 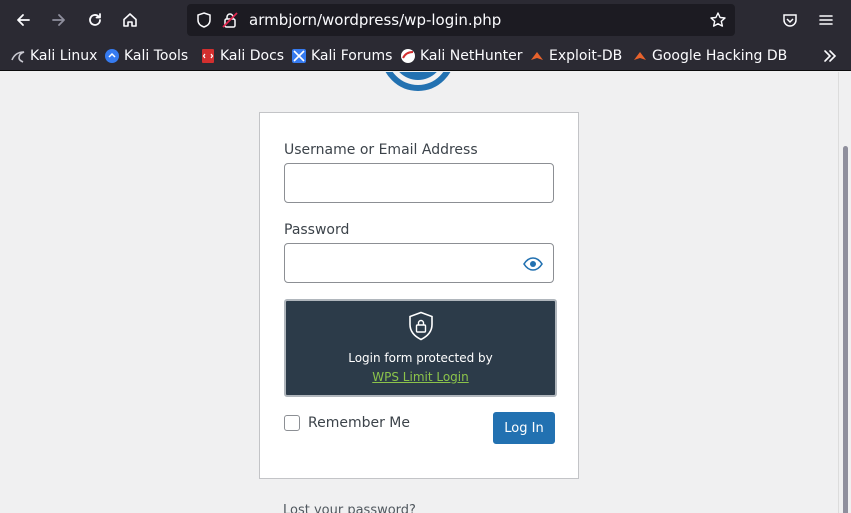 I want to click on bookmark-kali-forums: Kali Forums, so click(x=341, y=56).